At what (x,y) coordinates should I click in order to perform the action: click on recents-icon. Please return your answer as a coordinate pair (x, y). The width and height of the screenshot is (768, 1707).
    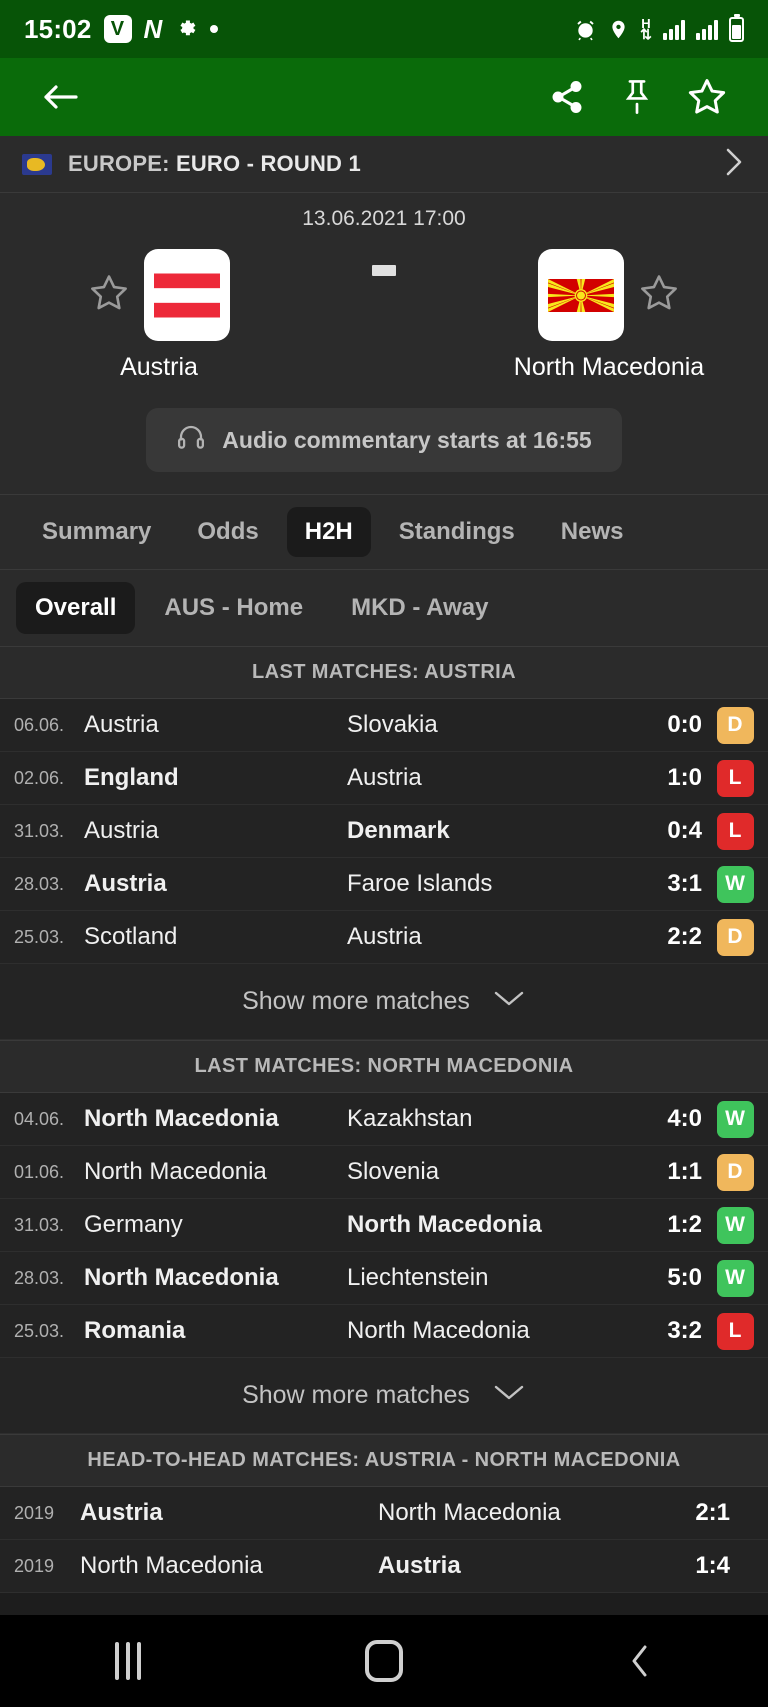
    Looking at the image, I should click on (128, 1661).